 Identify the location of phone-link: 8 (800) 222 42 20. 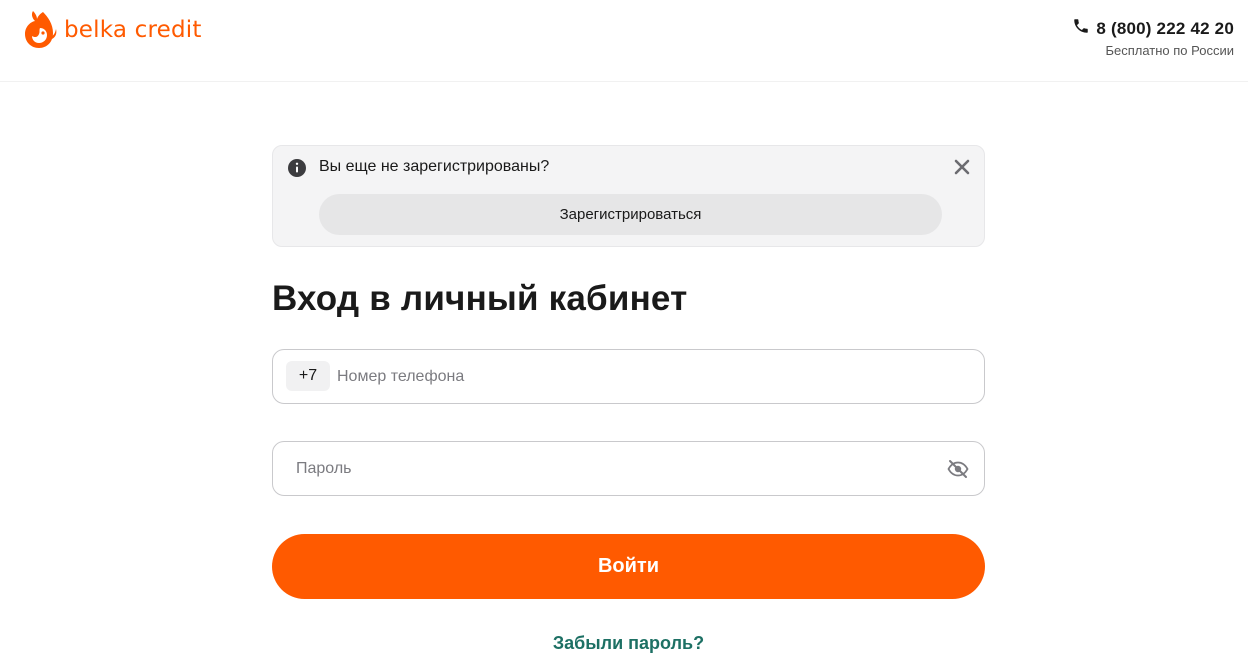
(1153, 28).